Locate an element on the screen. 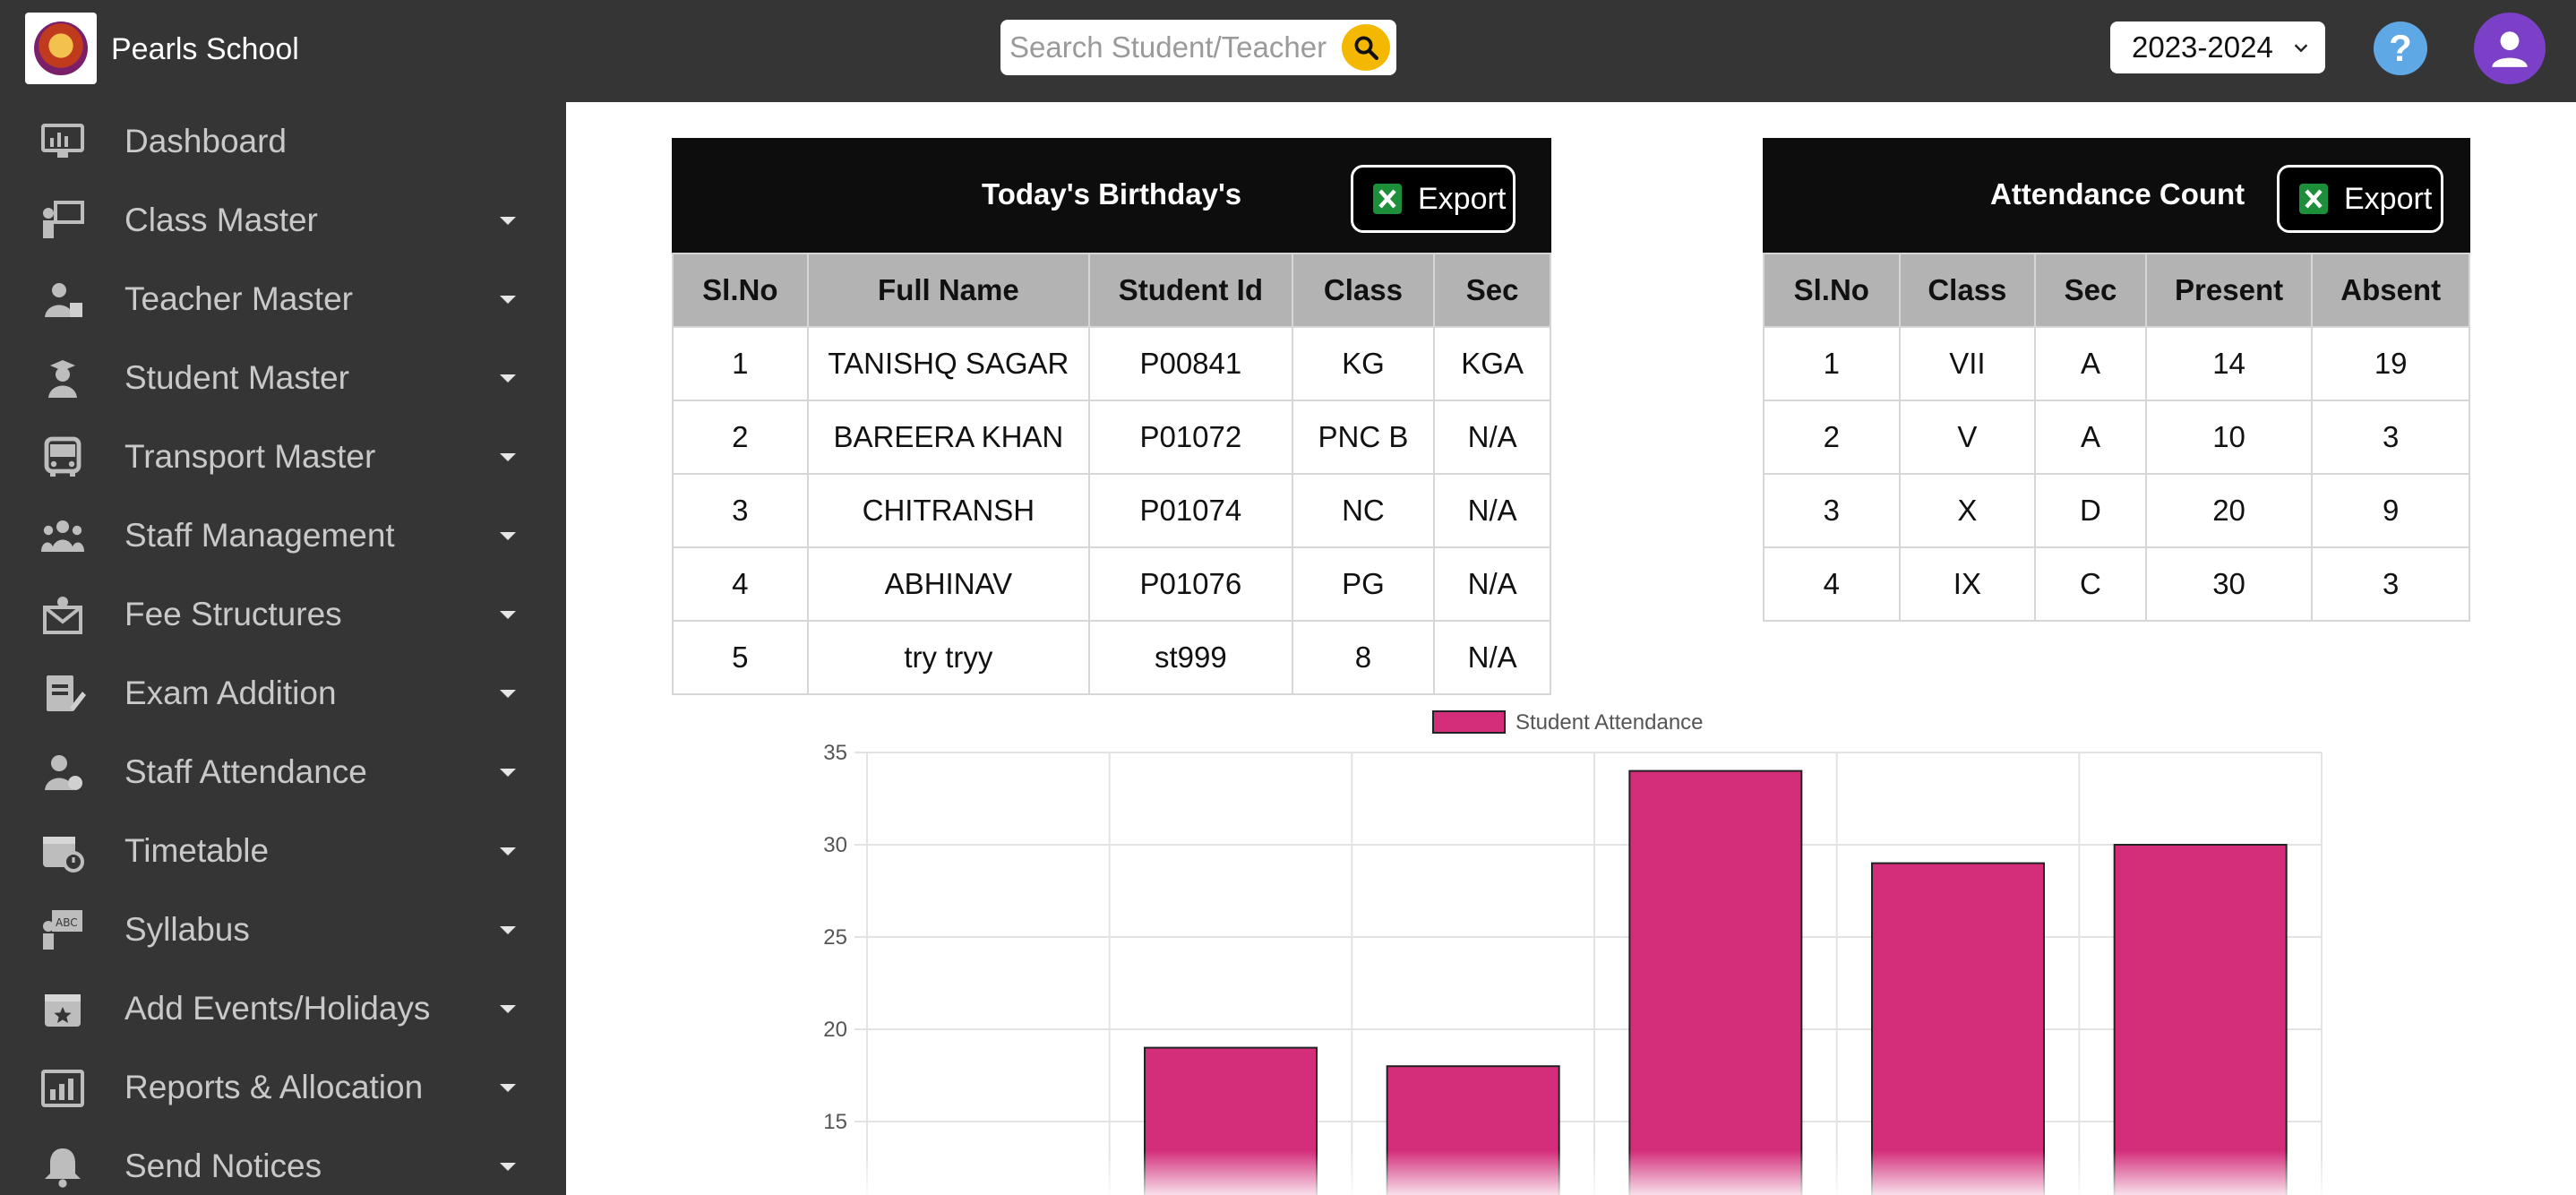  sidebar-item-staff-management: Staff Management is located at coordinates (283, 535).